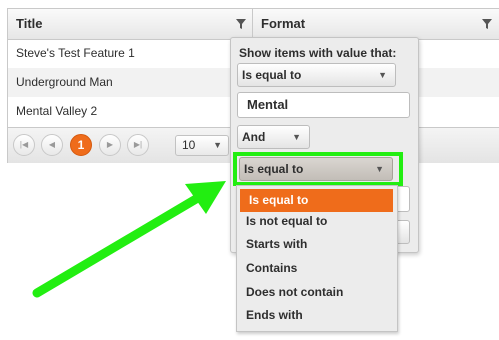 The image size is (499, 340). What do you see at coordinates (273, 137) in the screenshot?
I see `logic-select: And ▼` at bounding box center [273, 137].